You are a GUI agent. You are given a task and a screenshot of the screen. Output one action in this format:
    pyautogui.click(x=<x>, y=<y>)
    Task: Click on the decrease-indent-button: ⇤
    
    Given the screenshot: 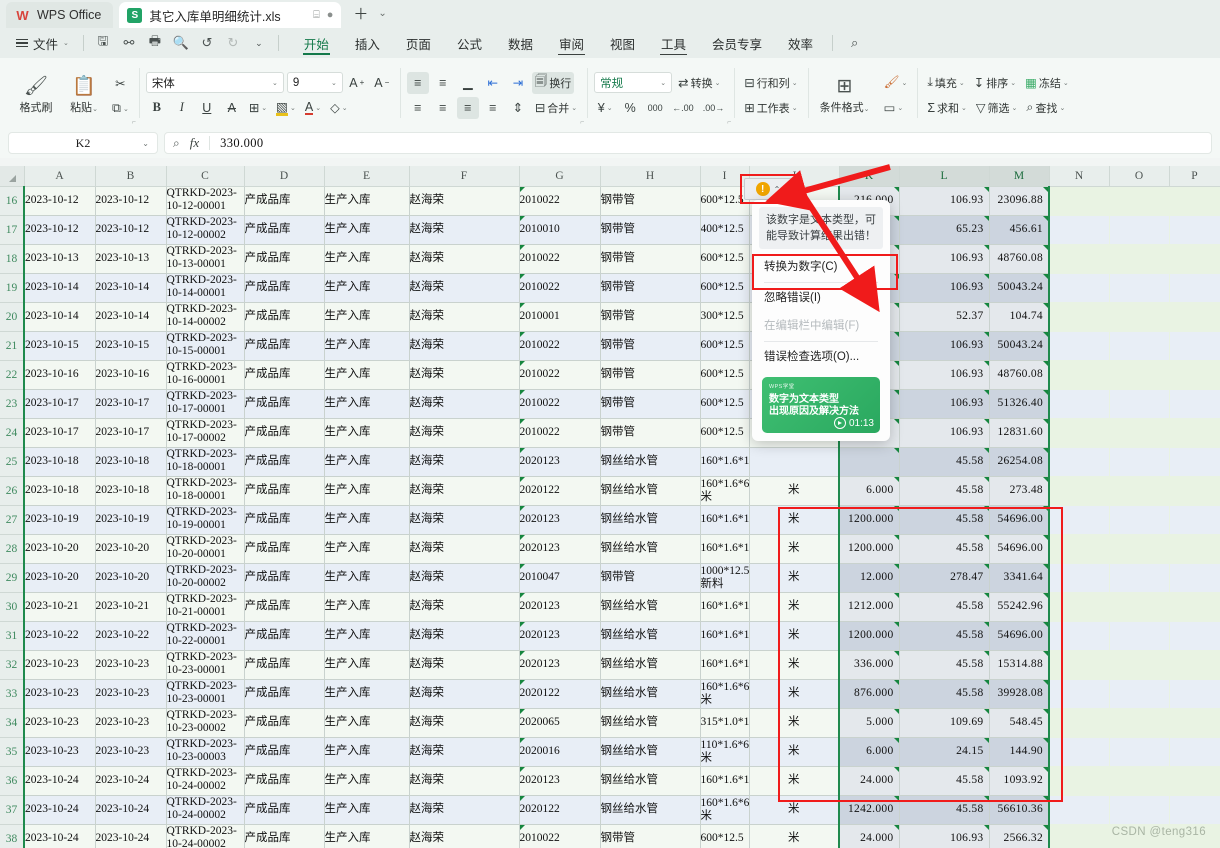 What is the action you would take?
    pyautogui.click(x=493, y=83)
    